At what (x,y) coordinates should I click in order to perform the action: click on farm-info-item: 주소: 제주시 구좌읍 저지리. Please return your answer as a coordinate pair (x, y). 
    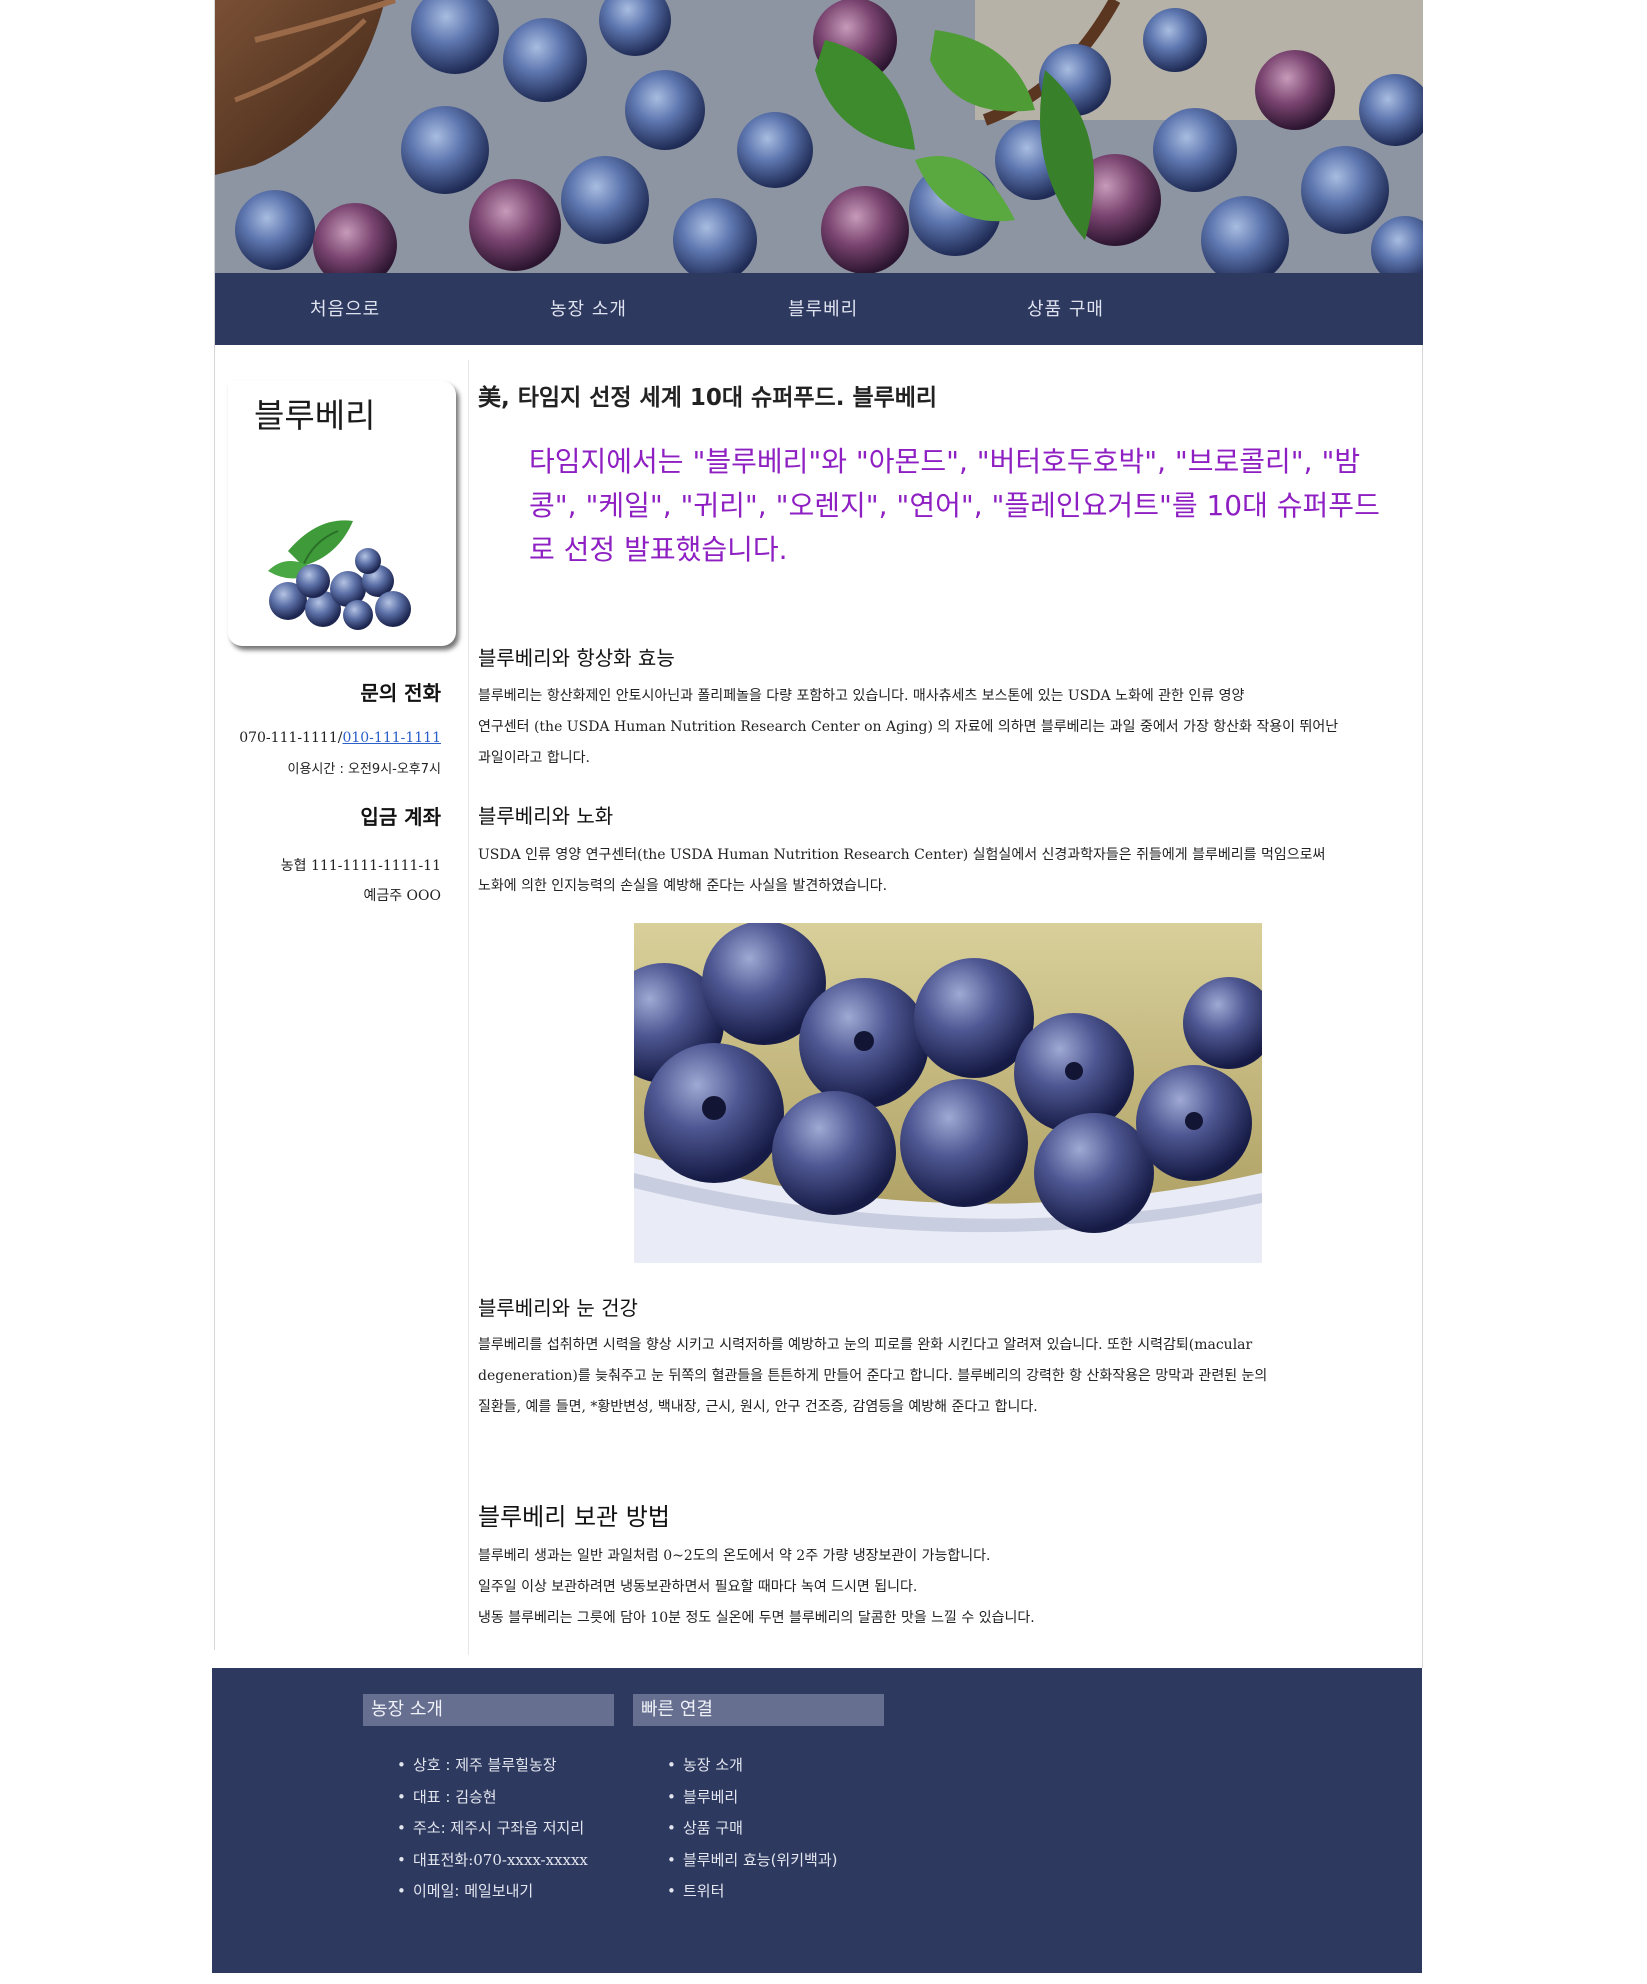
    Looking at the image, I should click on (492, 1829).